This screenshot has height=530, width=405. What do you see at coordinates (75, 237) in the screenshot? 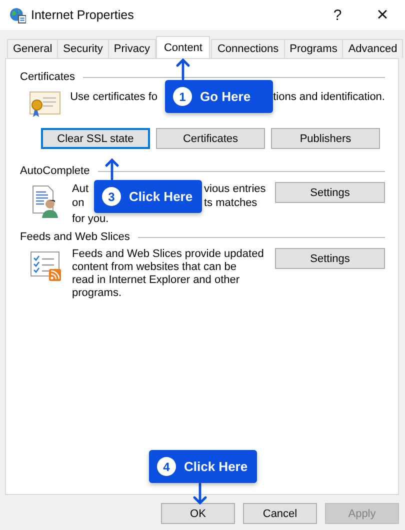
I see `section-heading: Feeds and Web Slices` at bounding box center [75, 237].